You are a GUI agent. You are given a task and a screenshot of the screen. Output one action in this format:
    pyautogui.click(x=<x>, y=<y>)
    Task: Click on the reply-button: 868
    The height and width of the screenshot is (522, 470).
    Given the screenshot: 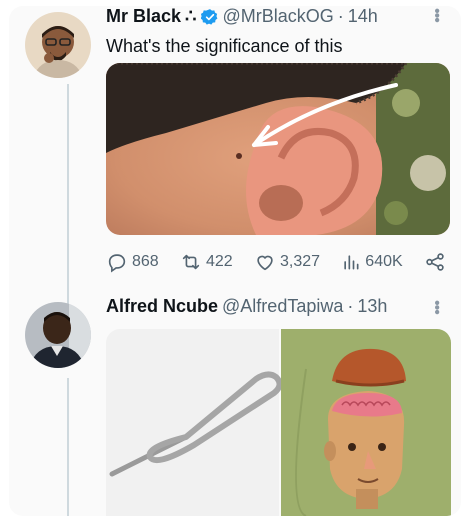 What is the action you would take?
    pyautogui.click(x=132, y=262)
    